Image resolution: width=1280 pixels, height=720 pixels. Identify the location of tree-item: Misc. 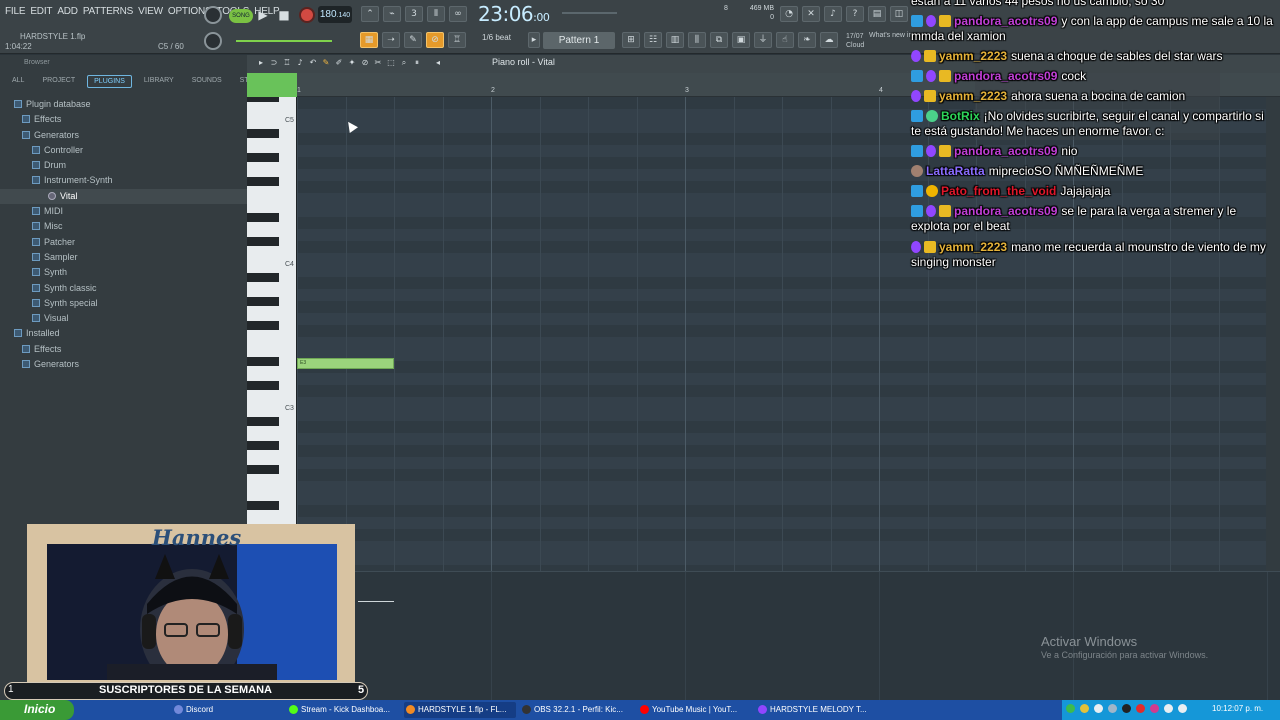
(123, 226).